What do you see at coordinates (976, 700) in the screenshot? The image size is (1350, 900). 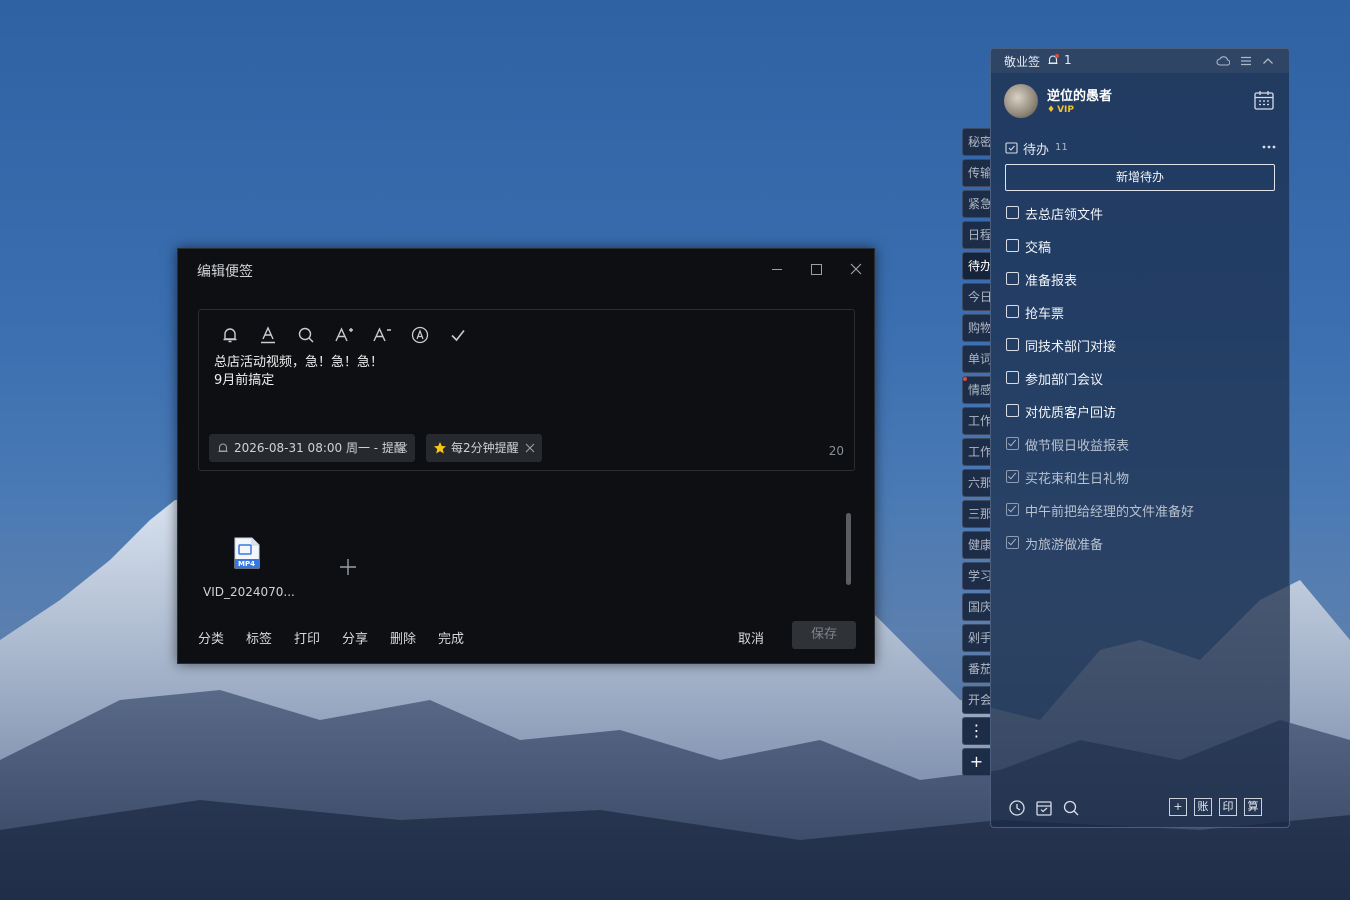 I see `tab-meeting: 开会` at bounding box center [976, 700].